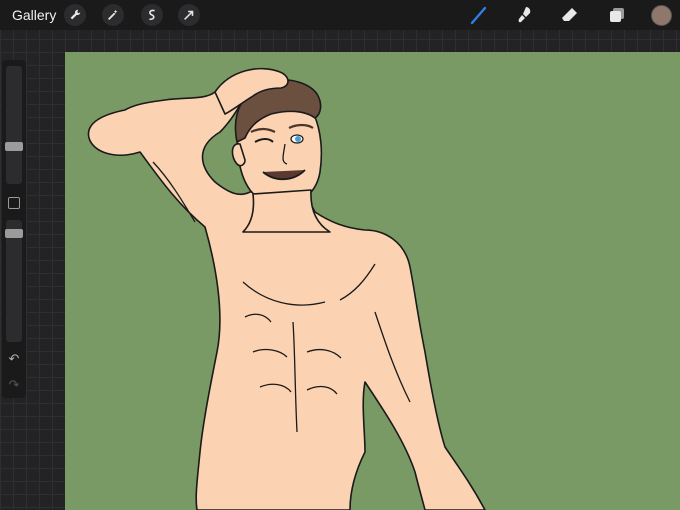 This screenshot has width=680, height=510. I want to click on top-toolbar: Gallery, so click(340, 15).